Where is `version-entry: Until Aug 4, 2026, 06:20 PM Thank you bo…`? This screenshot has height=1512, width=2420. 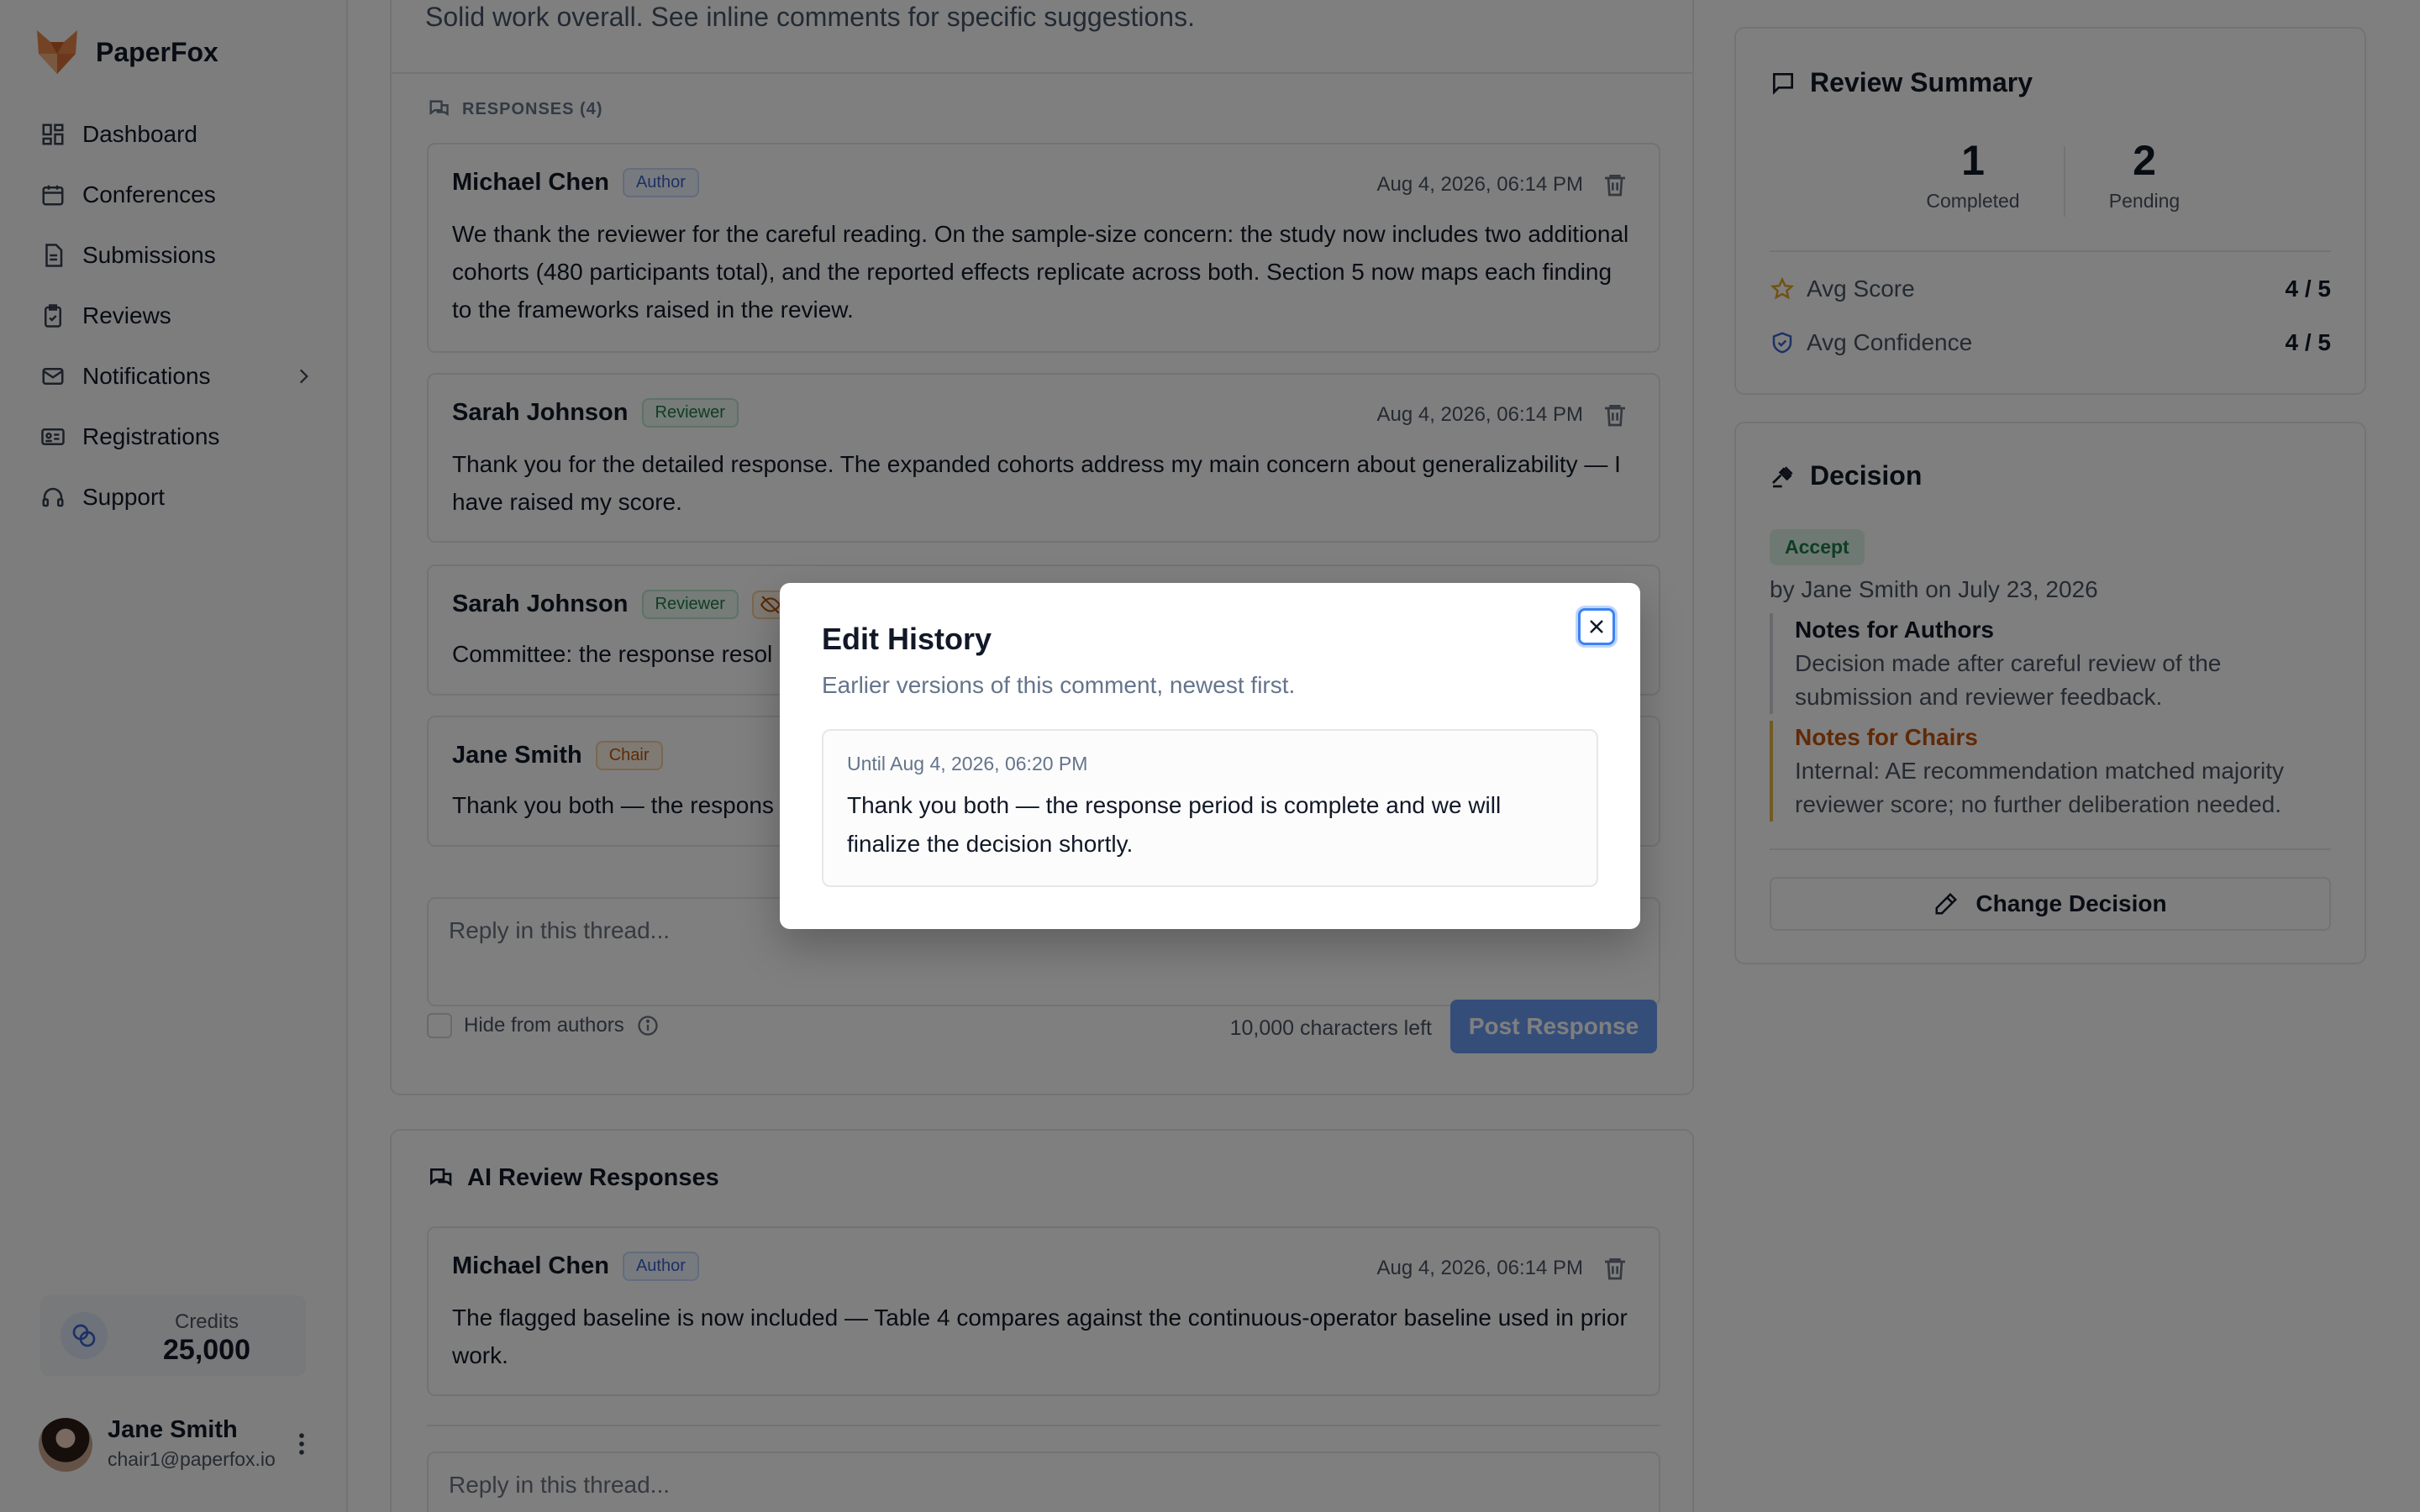
version-entry: Until Aug 4, 2026, 06:20 PM Thank you bo… is located at coordinates (1210, 808).